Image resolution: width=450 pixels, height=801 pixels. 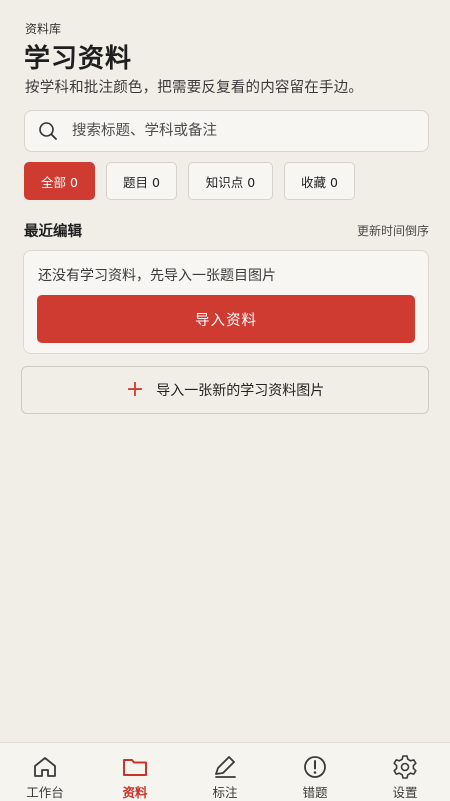 I want to click on plus-icon: +, so click(x=135, y=389).